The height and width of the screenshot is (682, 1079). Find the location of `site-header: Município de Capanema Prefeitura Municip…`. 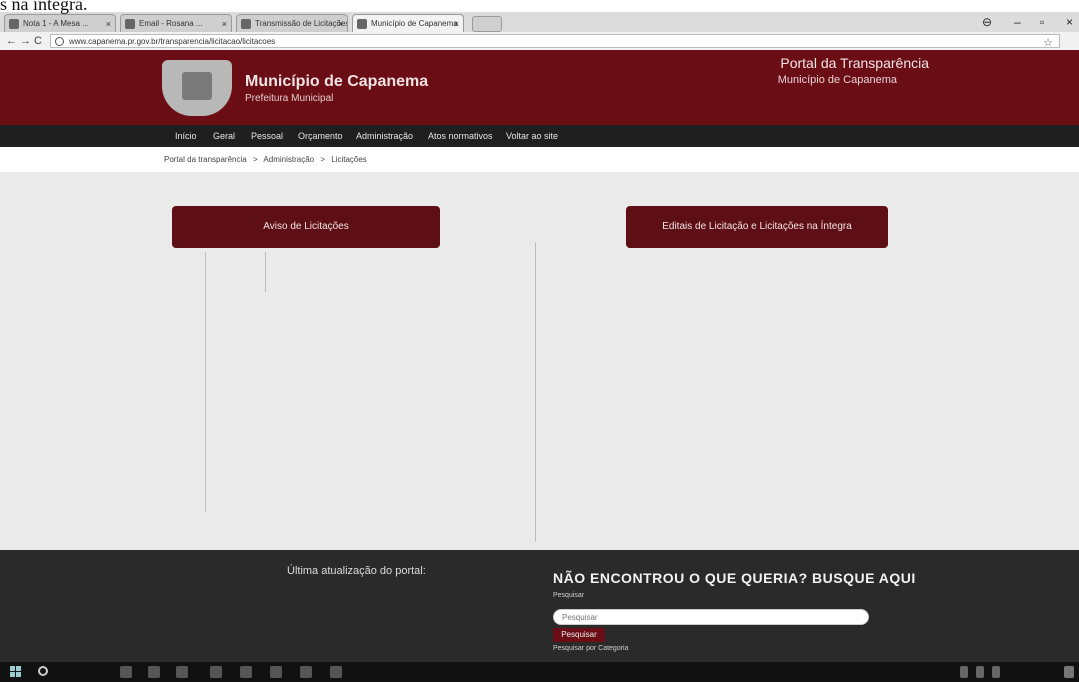

site-header: Município de Capanema Prefeitura Municip… is located at coordinates (539, 87).